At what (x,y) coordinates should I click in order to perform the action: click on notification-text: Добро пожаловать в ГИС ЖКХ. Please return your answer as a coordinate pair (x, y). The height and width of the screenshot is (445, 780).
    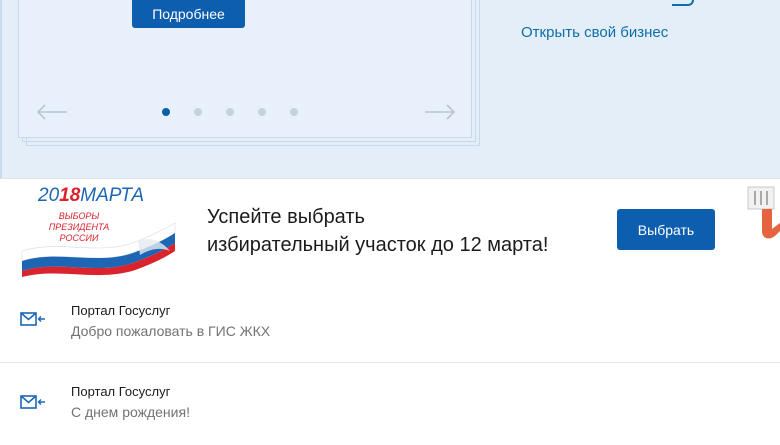
    Looking at the image, I should click on (171, 331).